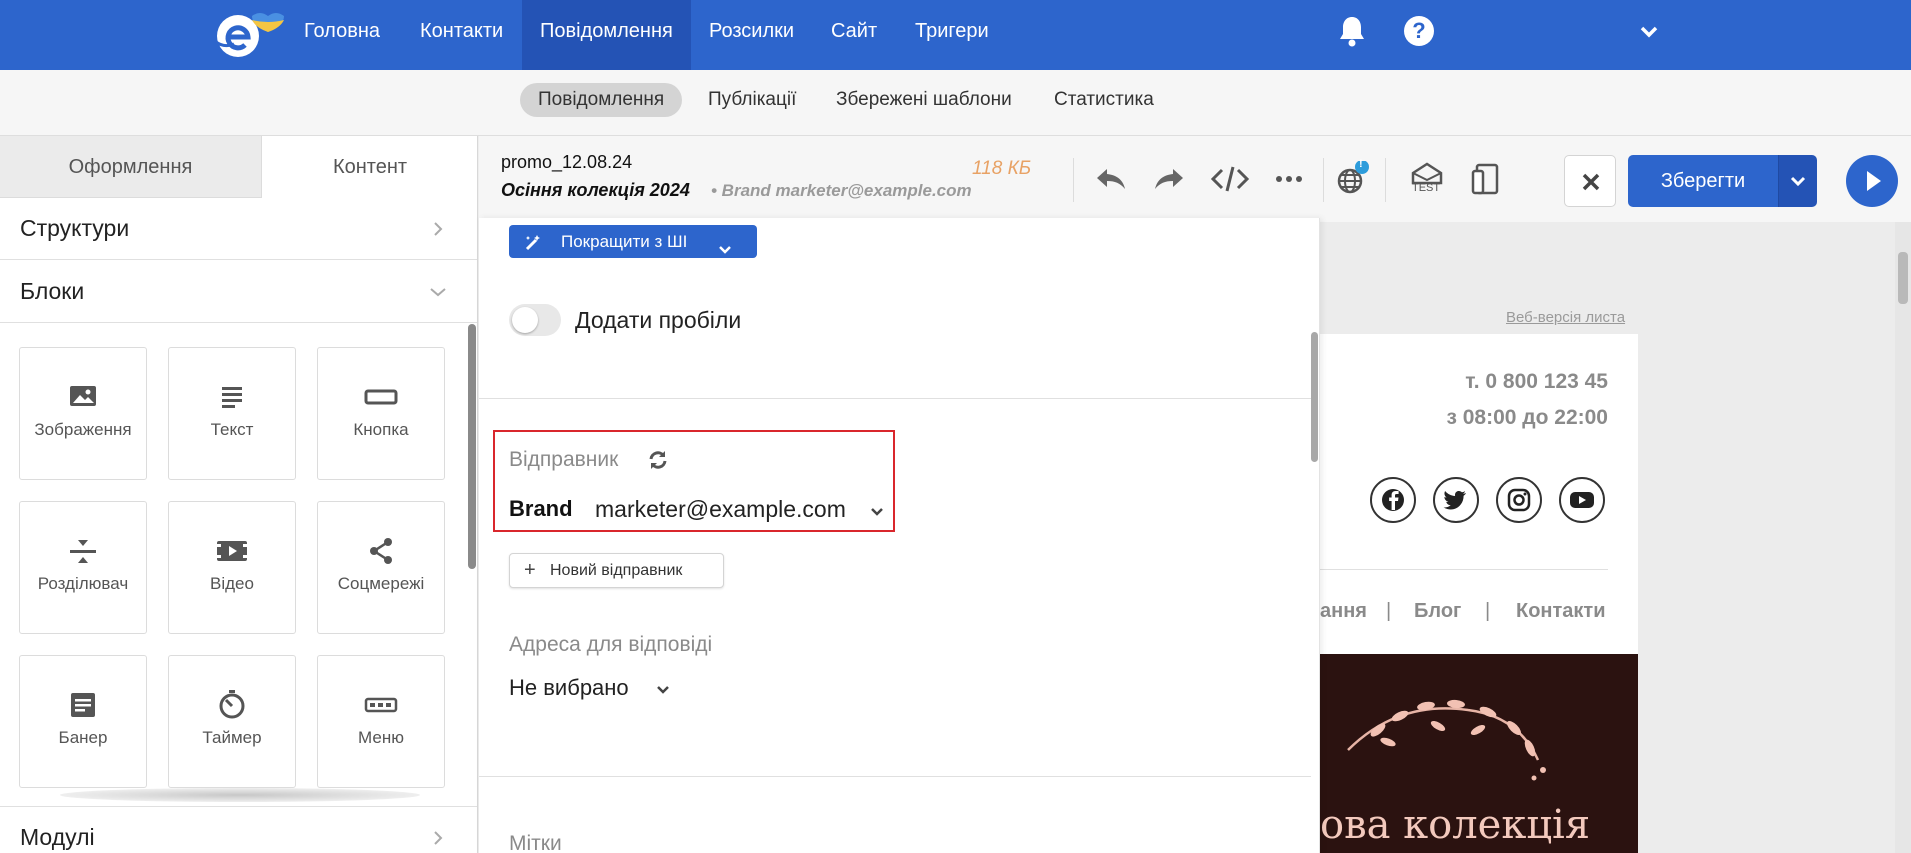  What do you see at coordinates (83, 429) in the screenshot?
I see `block-label: Зображення` at bounding box center [83, 429].